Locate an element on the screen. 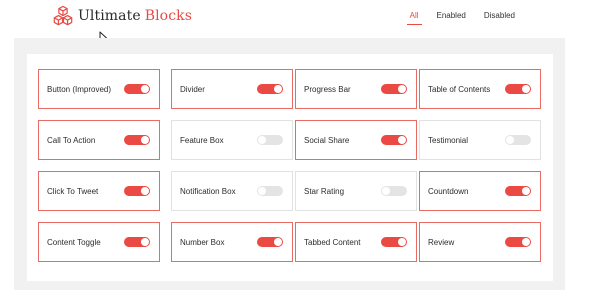  block-card-feature-box: Feature Box is located at coordinates (232, 140).